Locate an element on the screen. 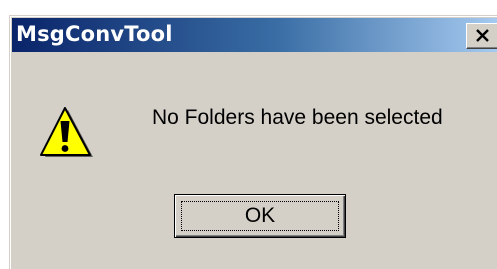  ok-button-label: OK is located at coordinates (260, 215).